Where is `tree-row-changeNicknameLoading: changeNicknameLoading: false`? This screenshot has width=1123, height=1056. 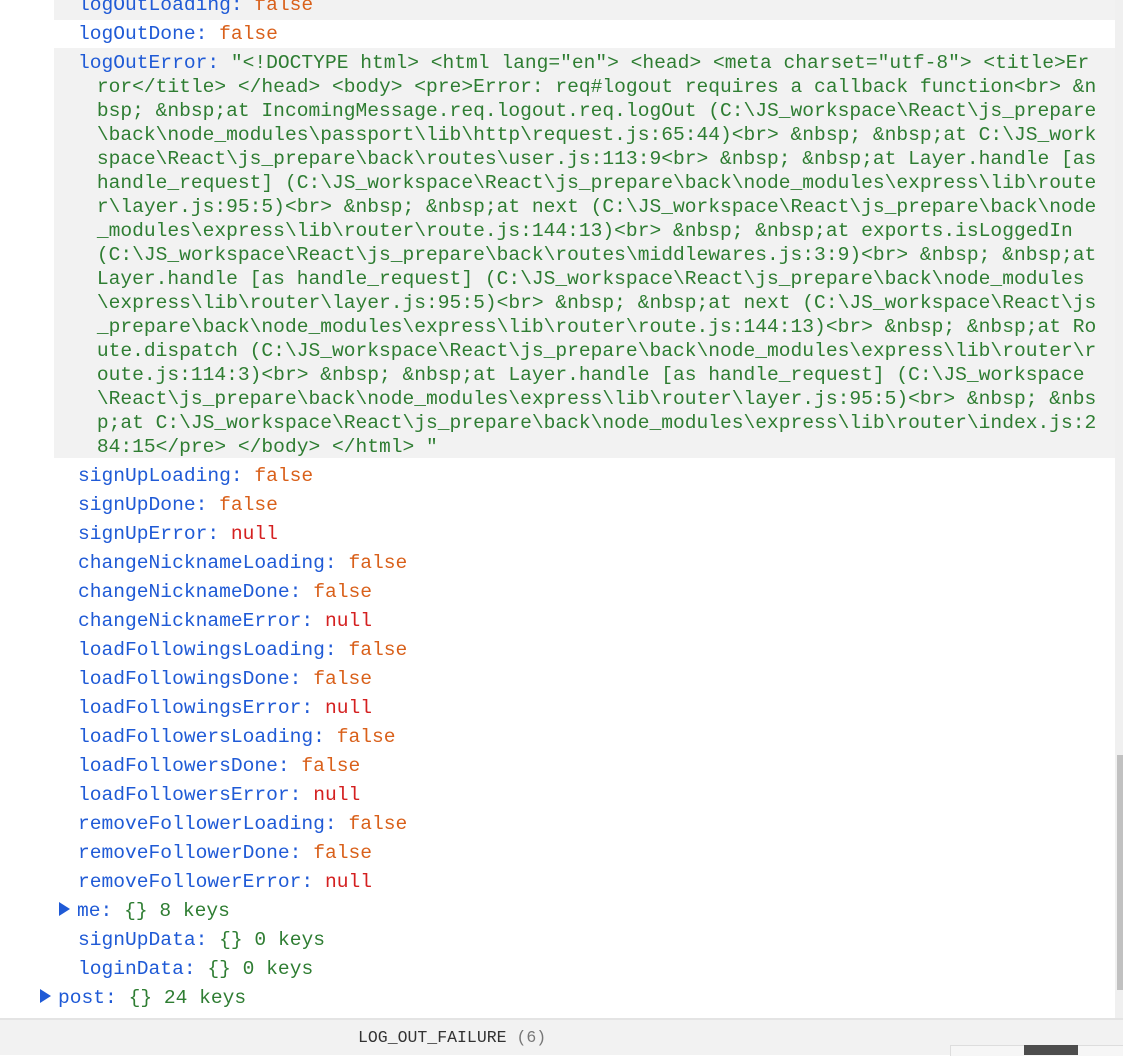
tree-row-changeNicknameLoading: changeNicknameLoading: false is located at coordinates (584, 563).